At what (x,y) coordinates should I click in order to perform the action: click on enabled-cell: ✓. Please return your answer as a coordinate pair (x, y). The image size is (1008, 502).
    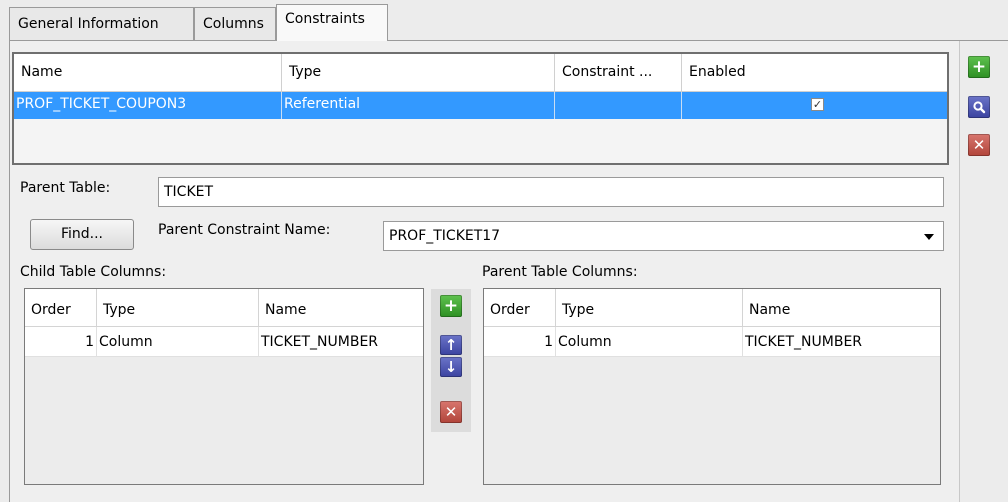
    Looking at the image, I should click on (814, 105).